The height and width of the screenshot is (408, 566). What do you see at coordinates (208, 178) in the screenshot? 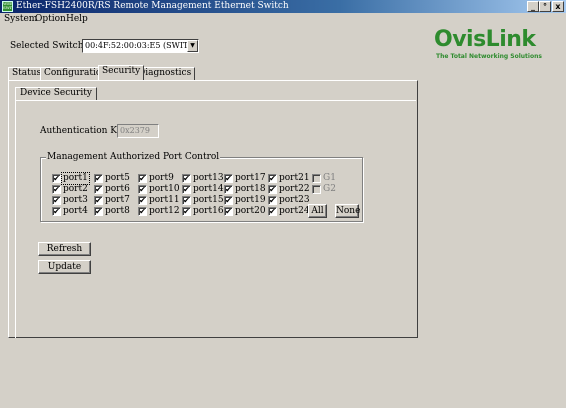
I see `port-label: port13` at bounding box center [208, 178].